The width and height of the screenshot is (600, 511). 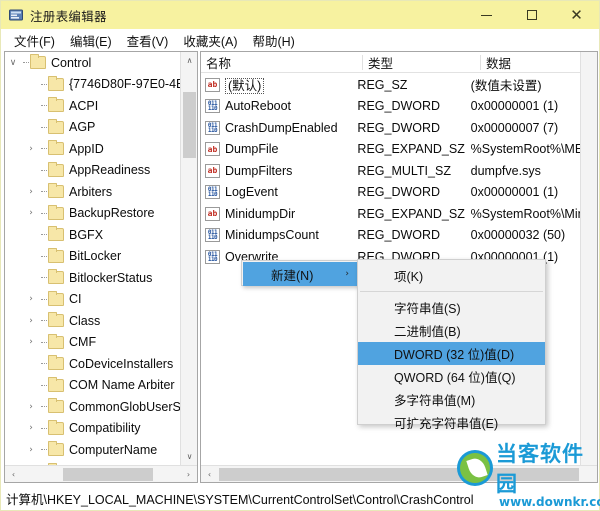 I want to click on tree-item-label: ComputerName, so click(x=113, y=449).